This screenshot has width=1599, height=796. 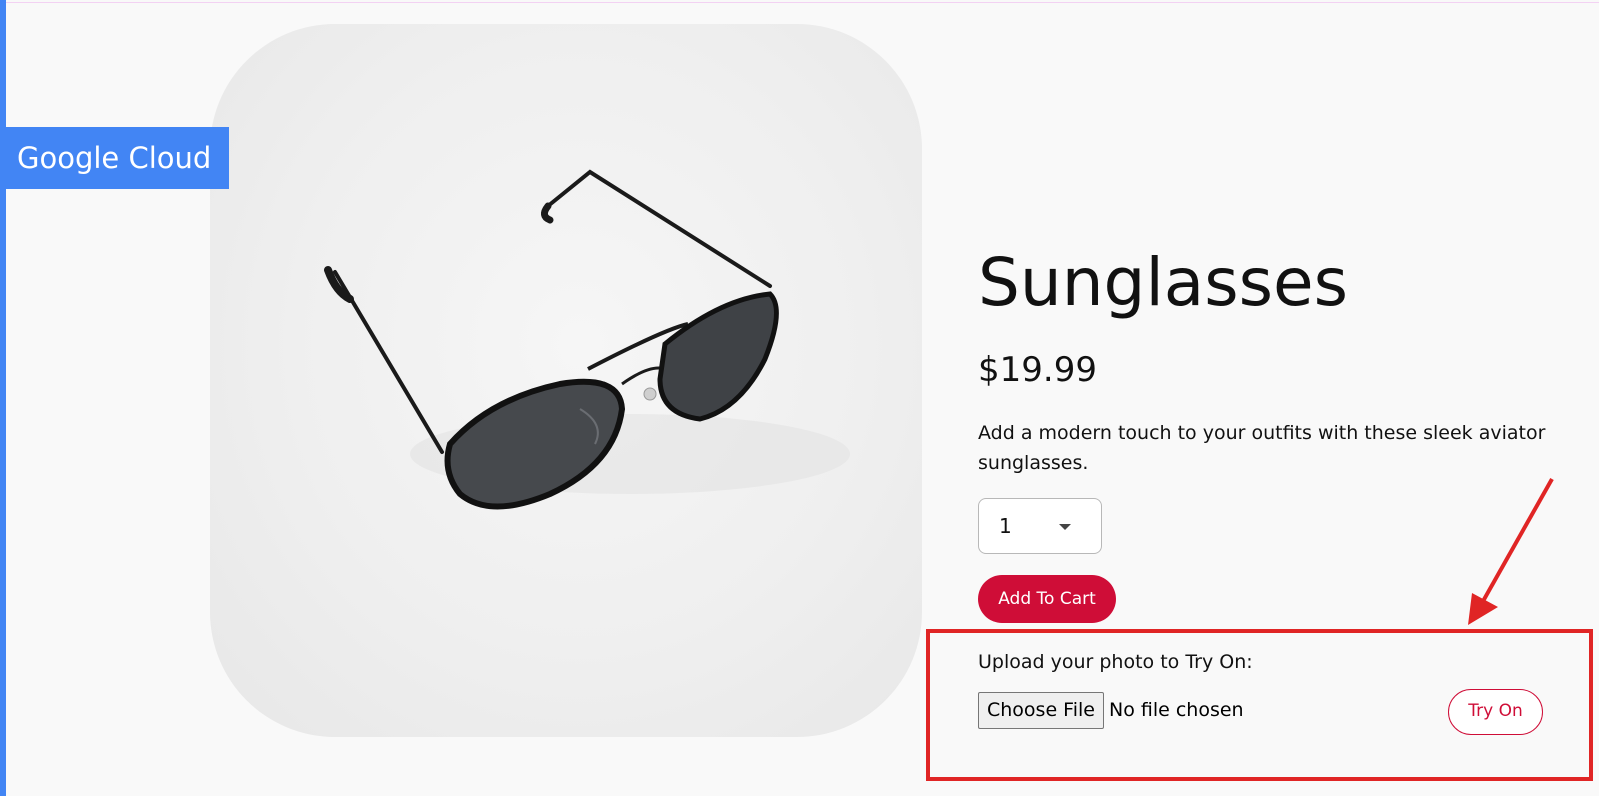 What do you see at coordinates (1037, 370) in the screenshot?
I see `product-price: $19.99` at bounding box center [1037, 370].